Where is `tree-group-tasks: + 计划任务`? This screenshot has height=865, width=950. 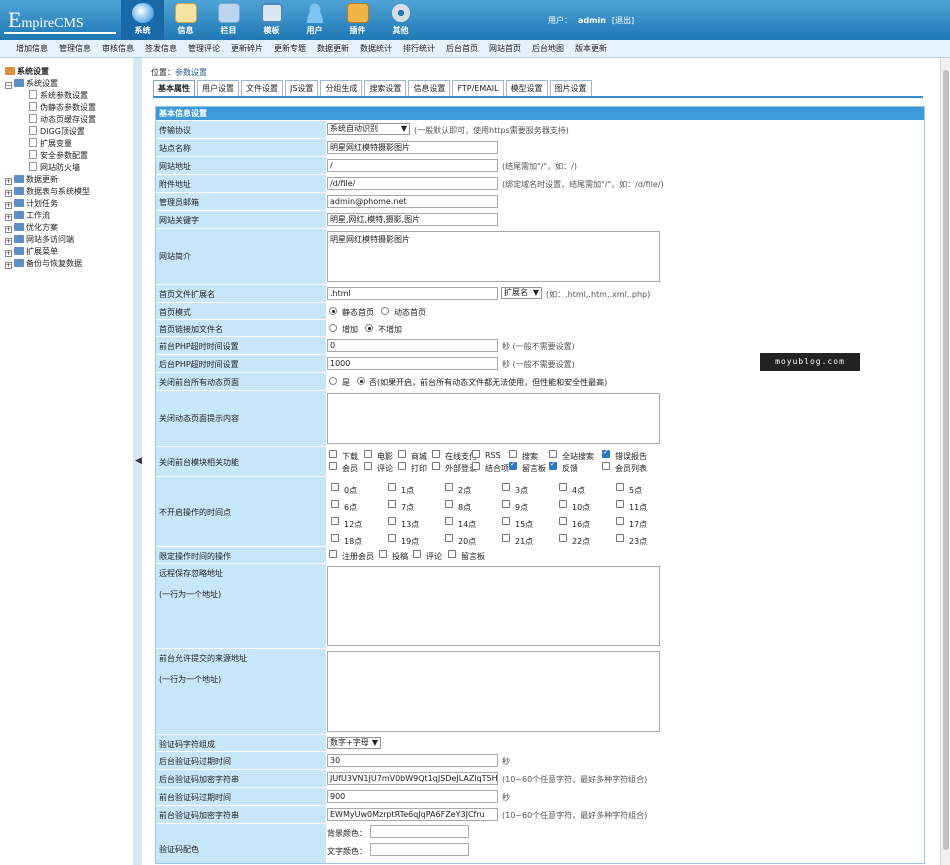 tree-group-tasks: + 计划任务 is located at coordinates (31, 203).